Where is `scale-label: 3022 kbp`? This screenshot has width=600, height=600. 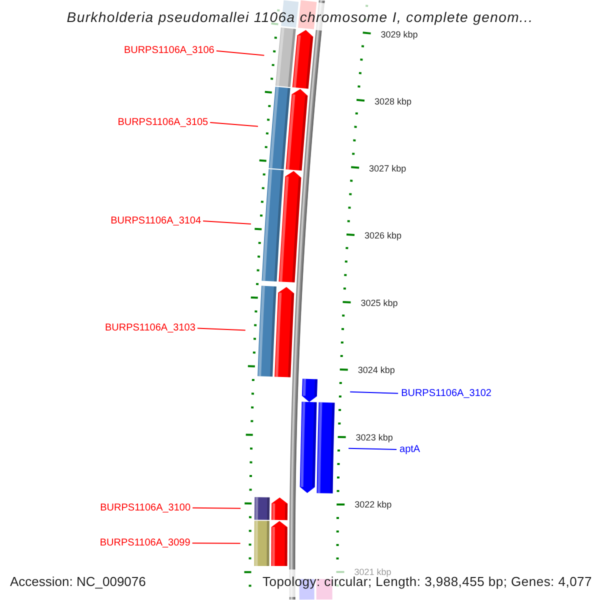 scale-label: 3022 kbp is located at coordinates (373, 505).